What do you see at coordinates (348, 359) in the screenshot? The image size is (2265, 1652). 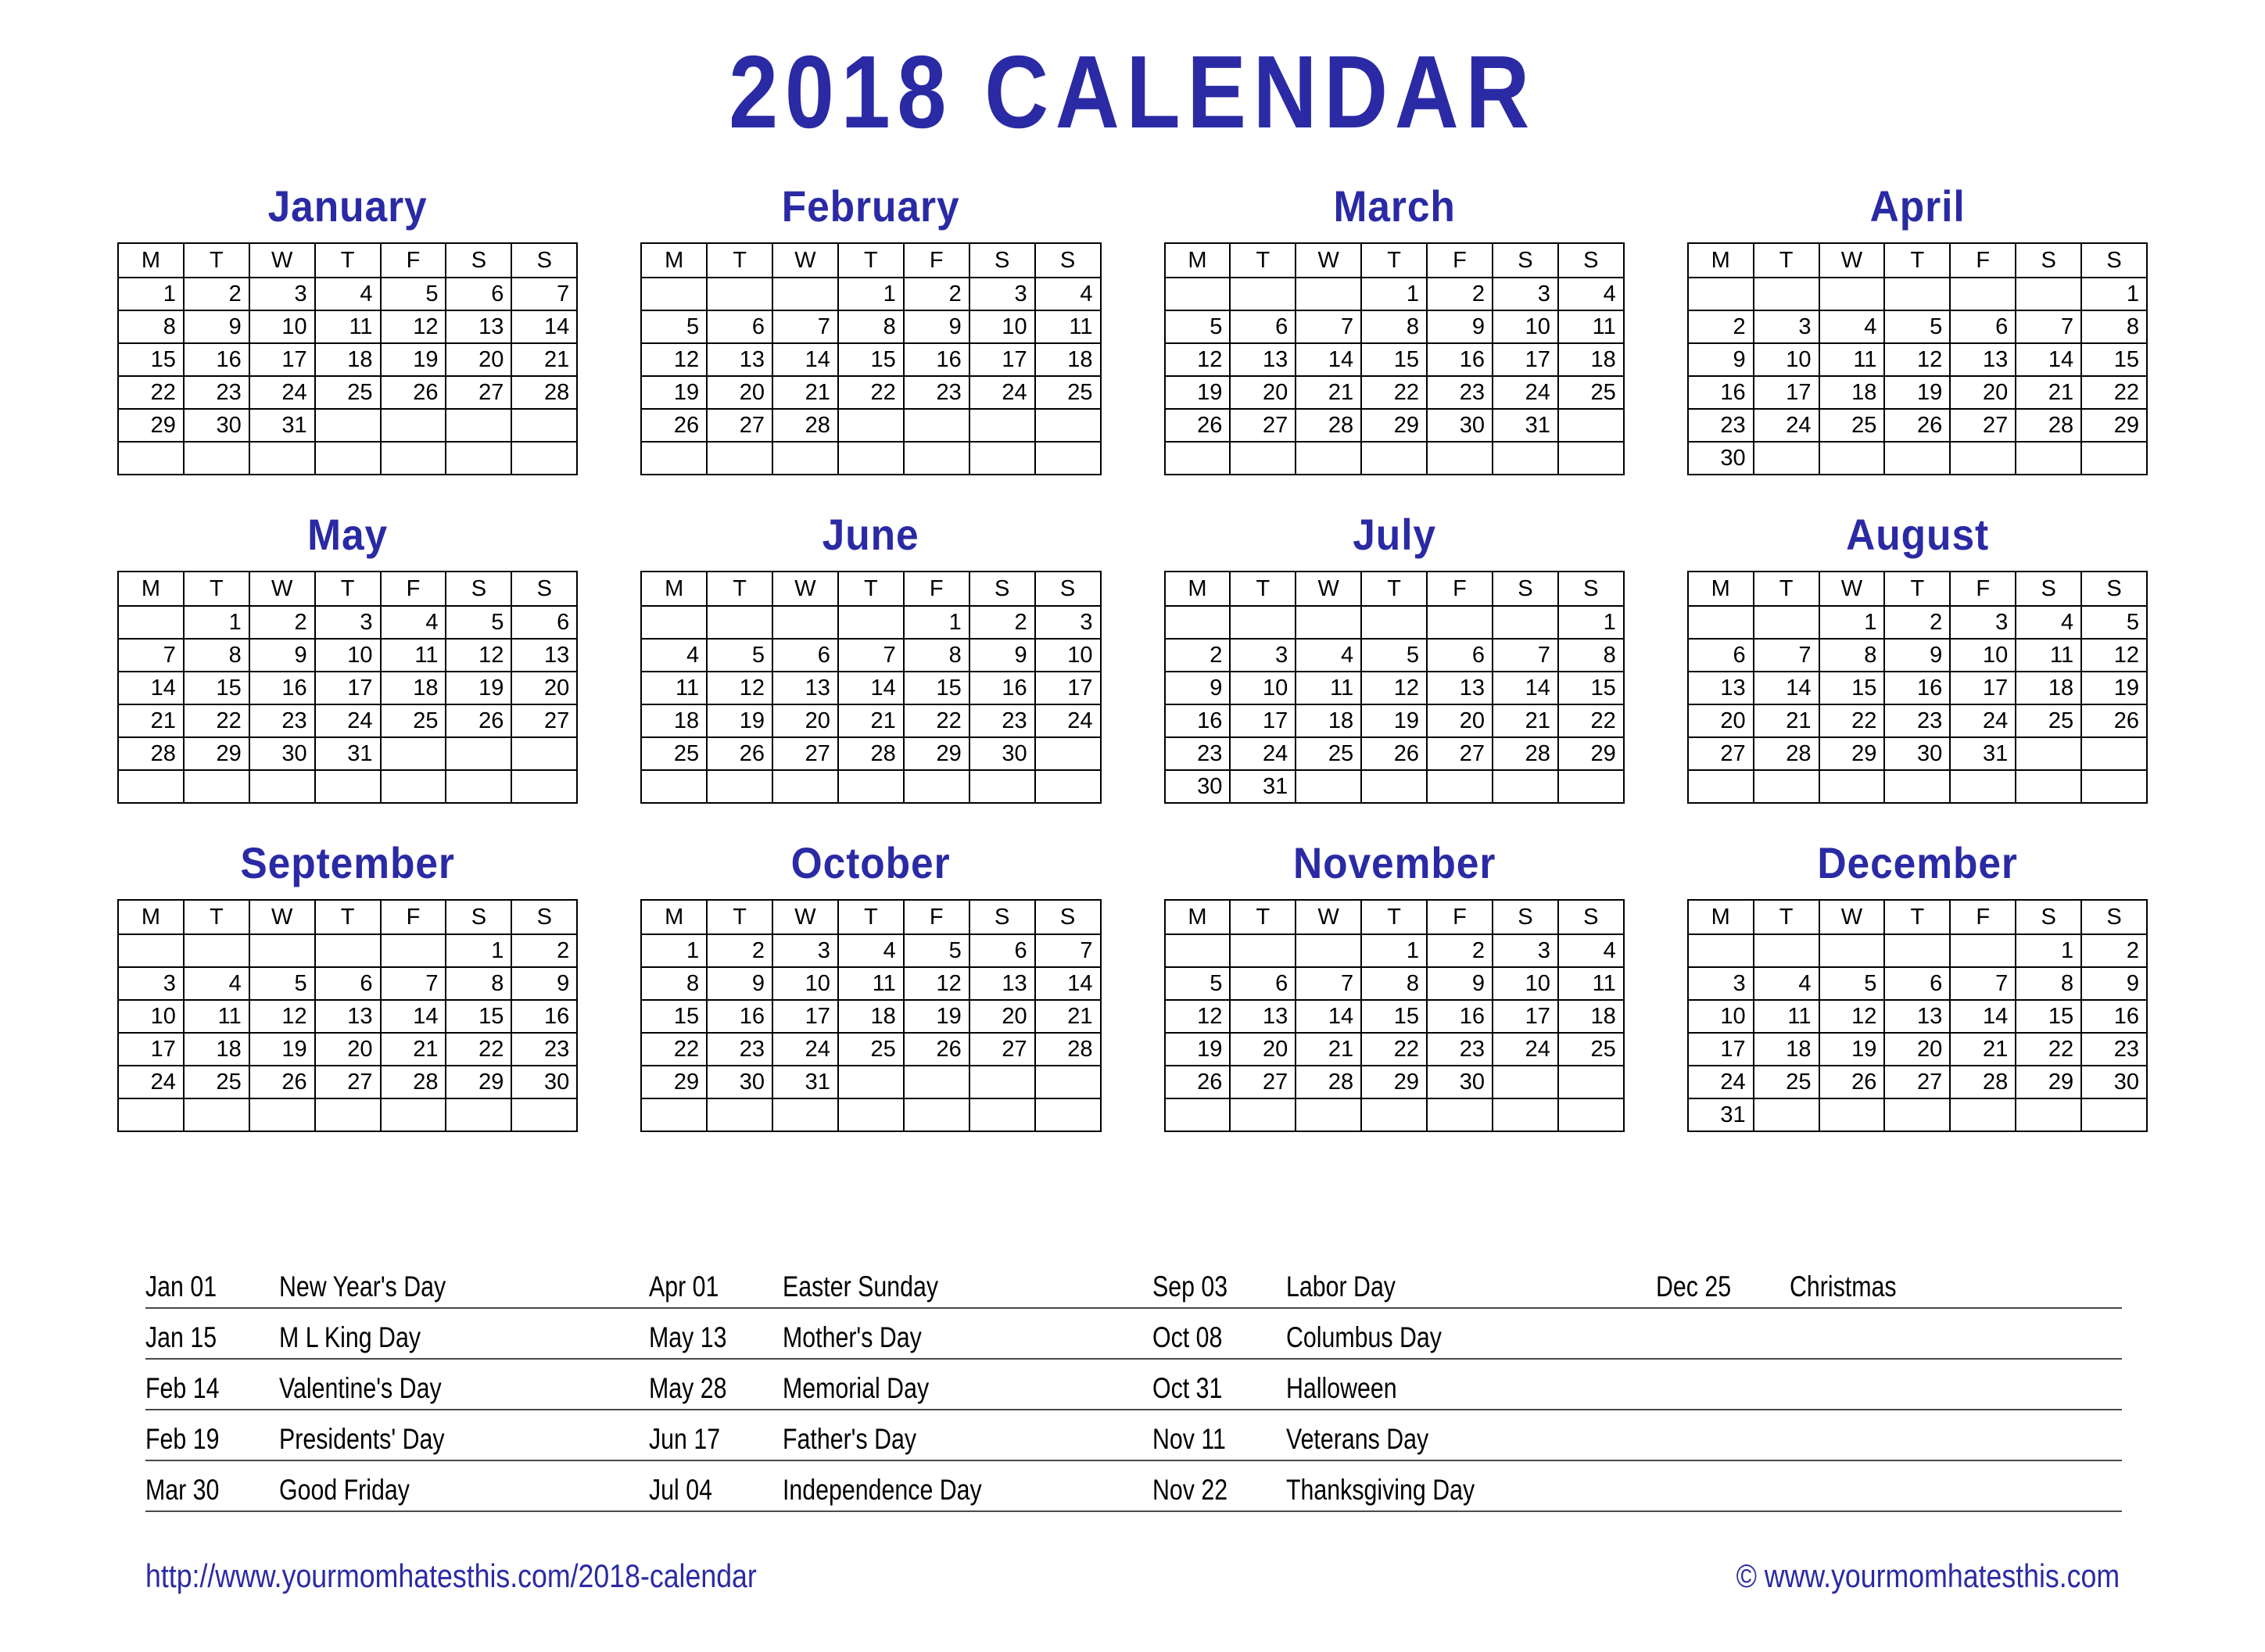 I see `day-cell: 18` at bounding box center [348, 359].